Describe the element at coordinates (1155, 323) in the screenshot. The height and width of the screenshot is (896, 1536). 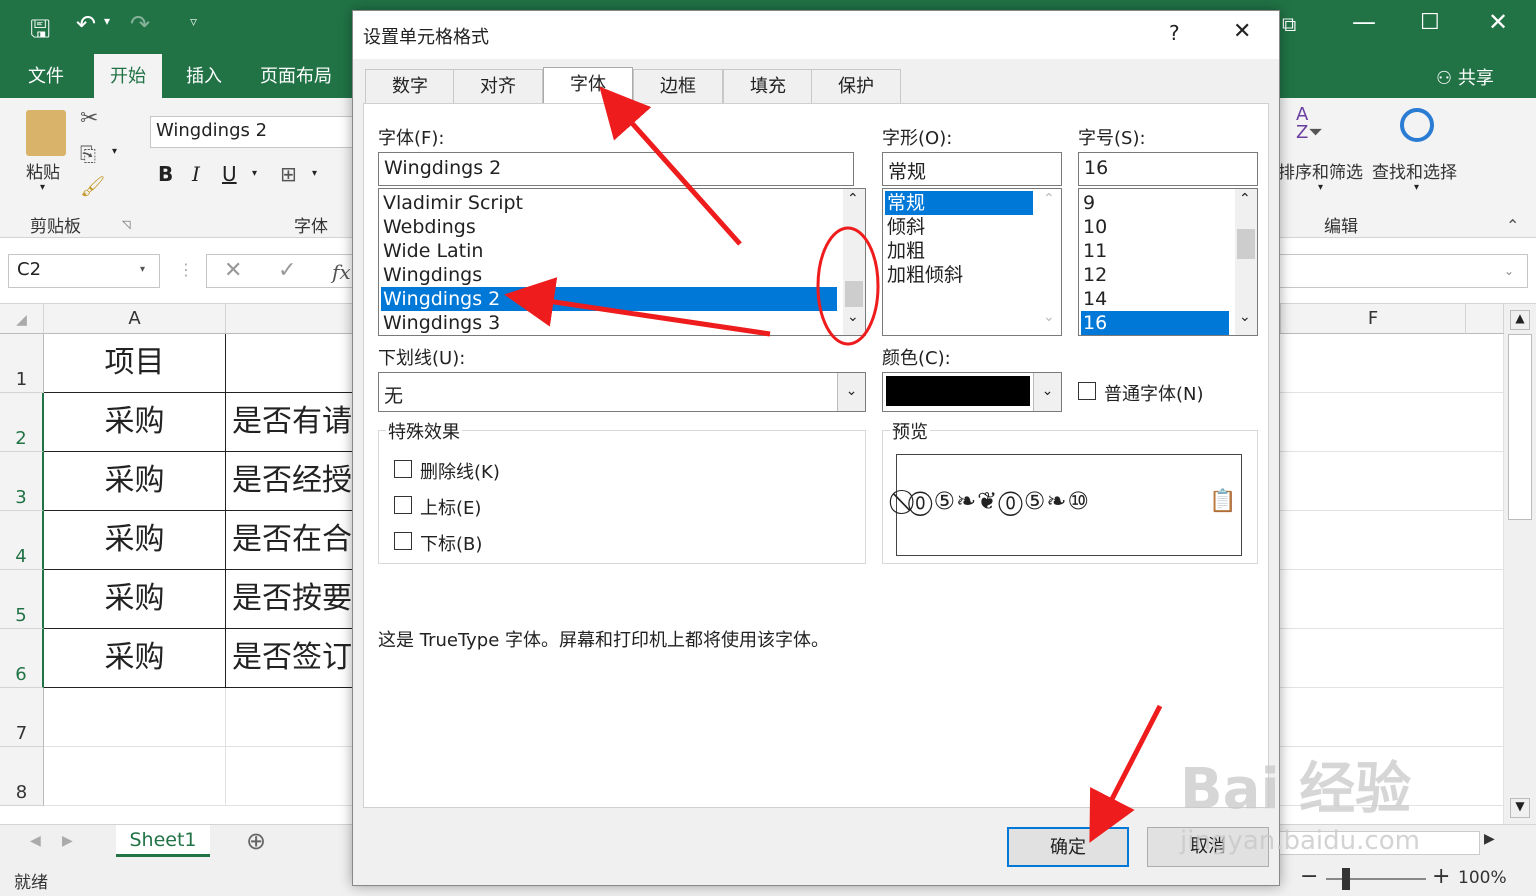
I see `list-item: 16` at that location.